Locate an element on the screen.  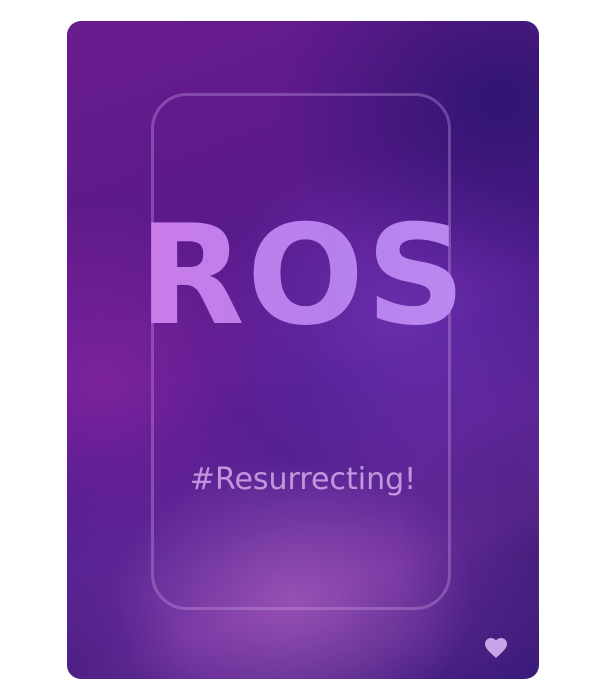
heart-icon is located at coordinates (496, 648).